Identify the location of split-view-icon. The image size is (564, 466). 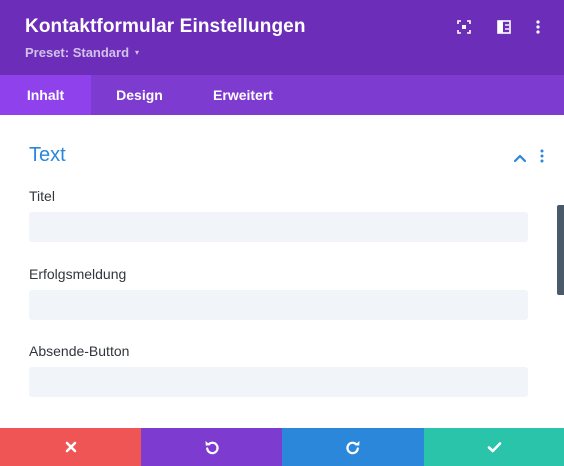
(504, 27).